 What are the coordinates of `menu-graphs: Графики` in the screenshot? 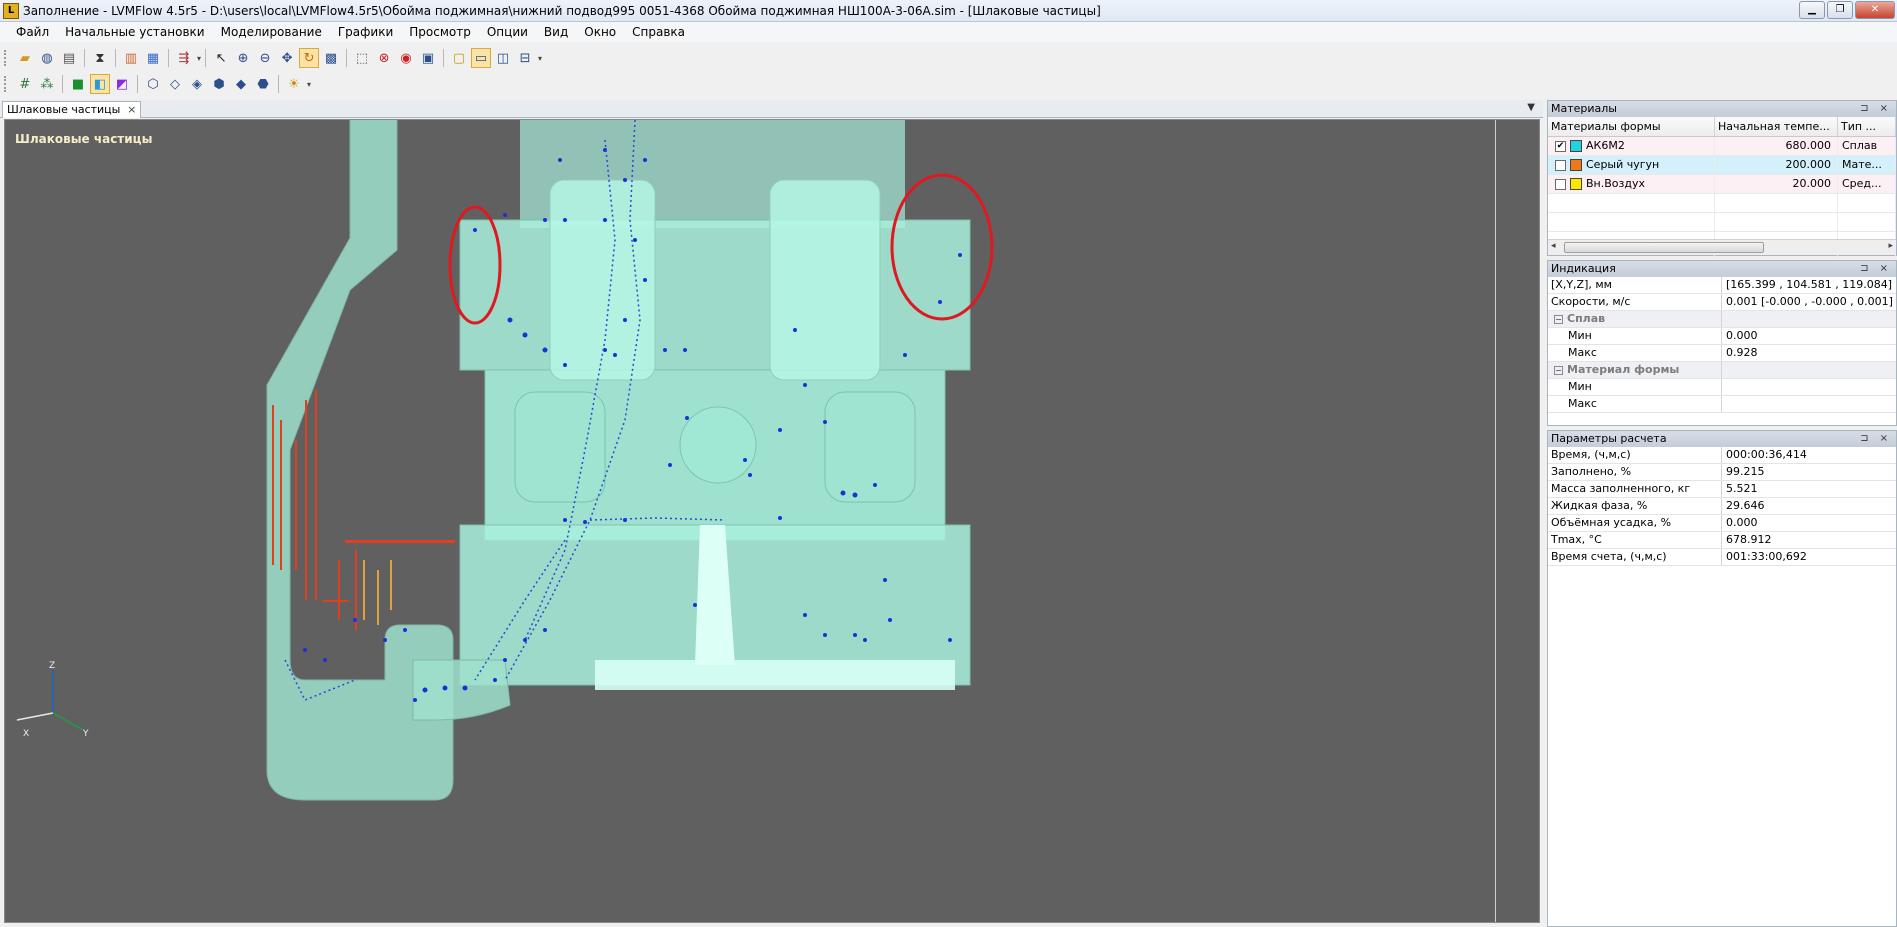 It's located at (365, 32).